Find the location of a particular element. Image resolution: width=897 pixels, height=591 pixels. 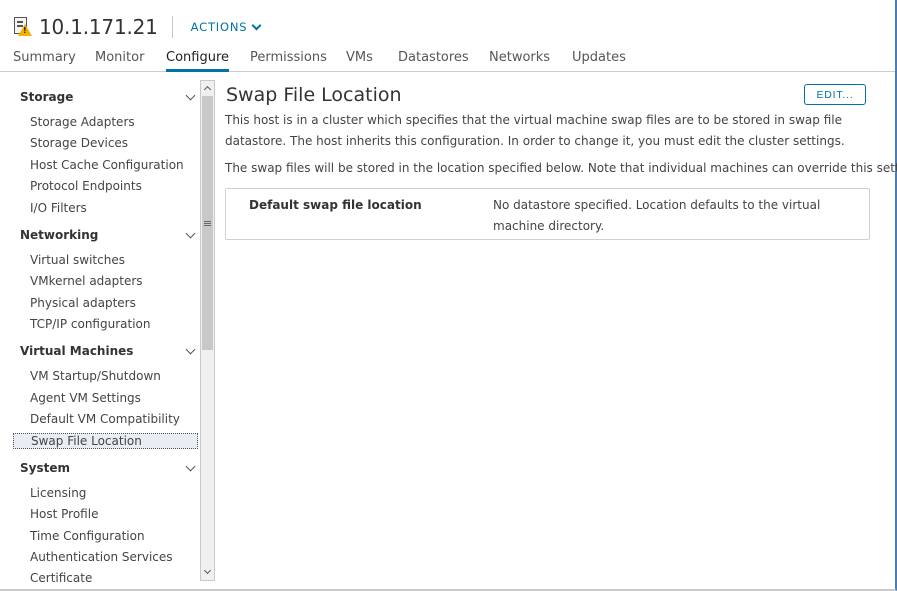

section-header-networking: Networking is located at coordinates (108, 235).